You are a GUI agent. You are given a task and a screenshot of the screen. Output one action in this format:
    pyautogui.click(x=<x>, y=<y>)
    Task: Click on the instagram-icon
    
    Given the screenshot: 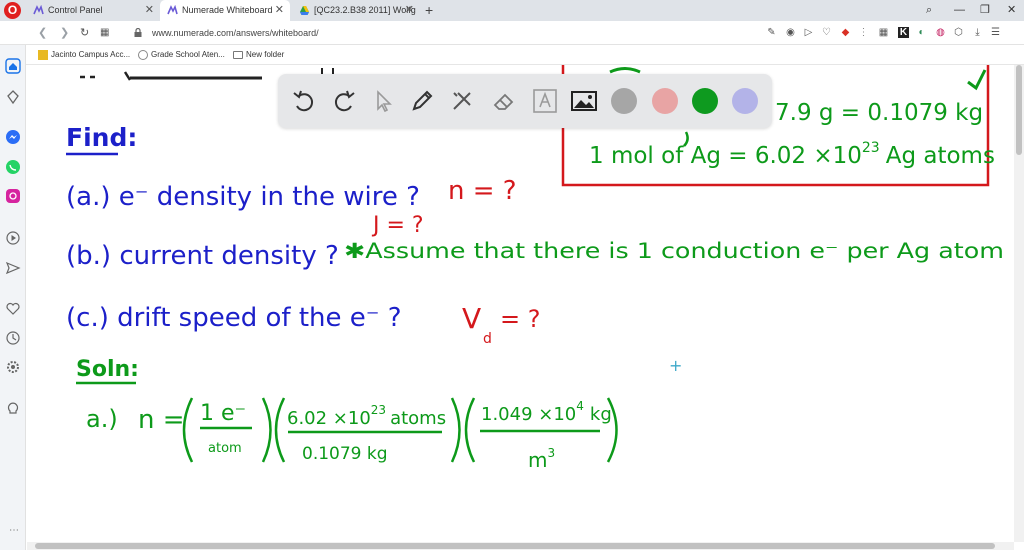 What is the action you would take?
    pyautogui.click(x=13, y=196)
    